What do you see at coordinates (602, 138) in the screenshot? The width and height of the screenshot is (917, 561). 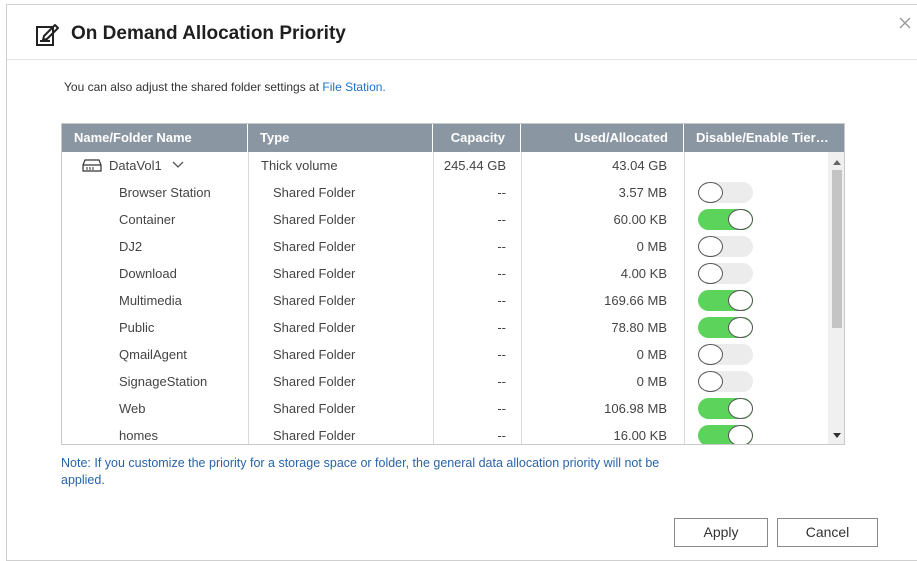 I see `column-header-used: Used/Allocated` at bounding box center [602, 138].